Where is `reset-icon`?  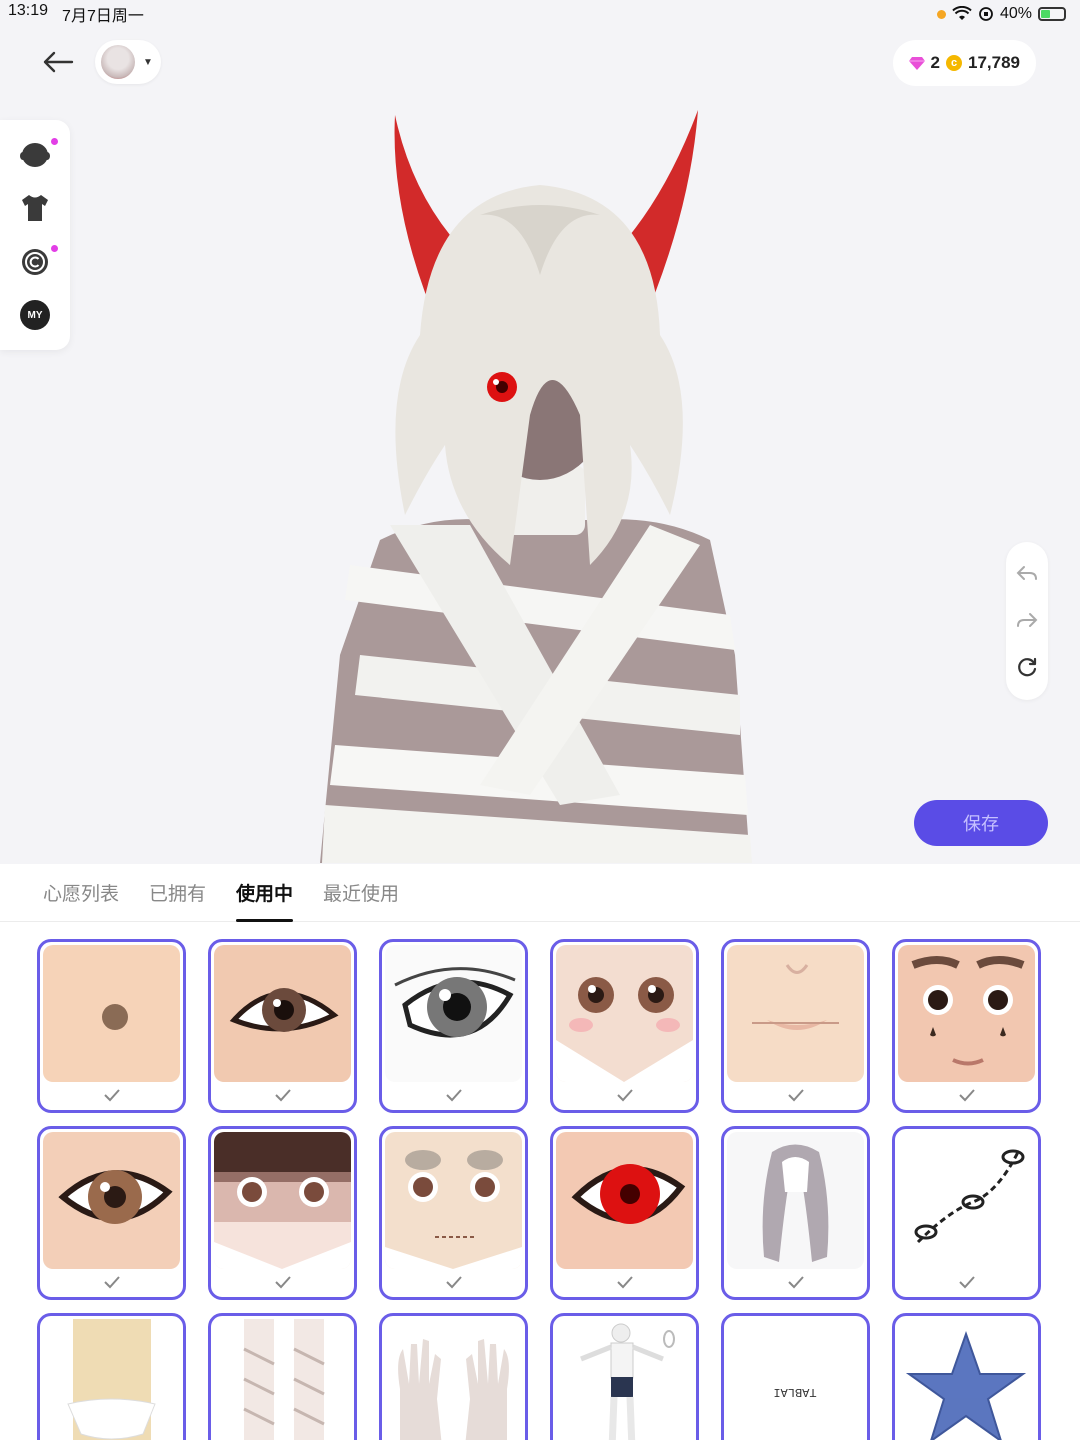 reset-icon is located at coordinates (1027, 667).